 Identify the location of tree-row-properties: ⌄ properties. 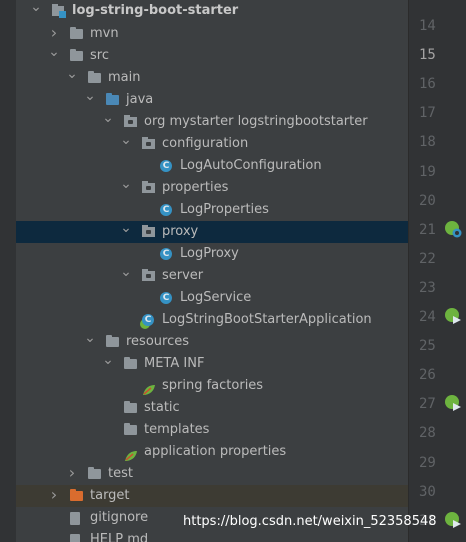
(212, 188).